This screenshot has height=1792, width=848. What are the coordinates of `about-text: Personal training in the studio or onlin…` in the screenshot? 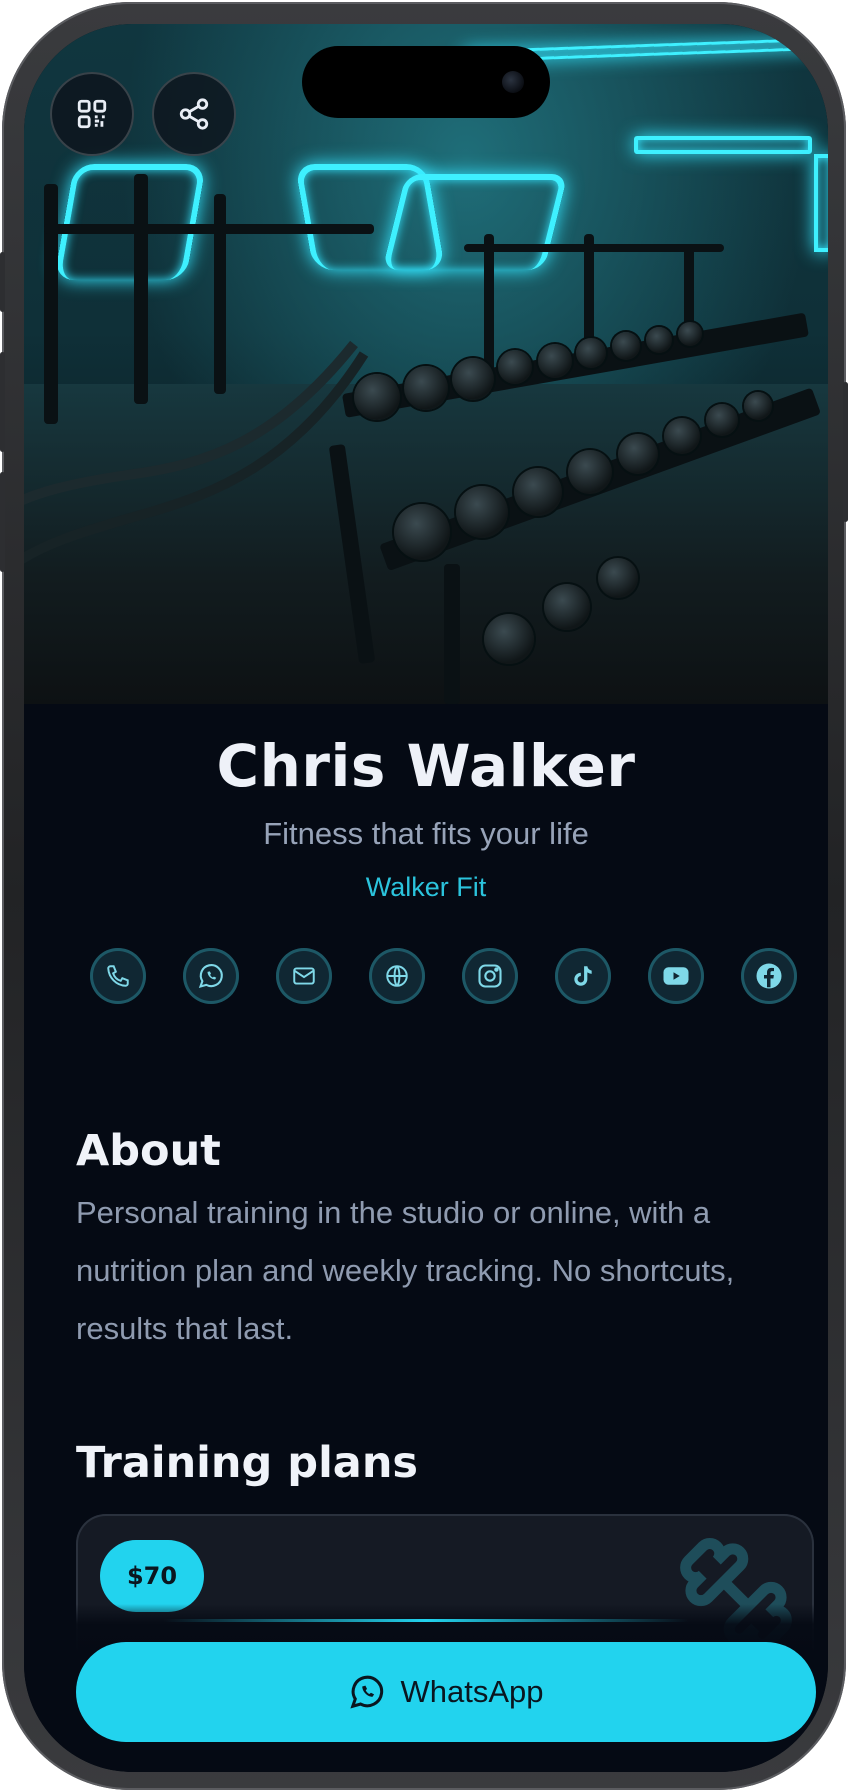 It's located at (405, 1270).